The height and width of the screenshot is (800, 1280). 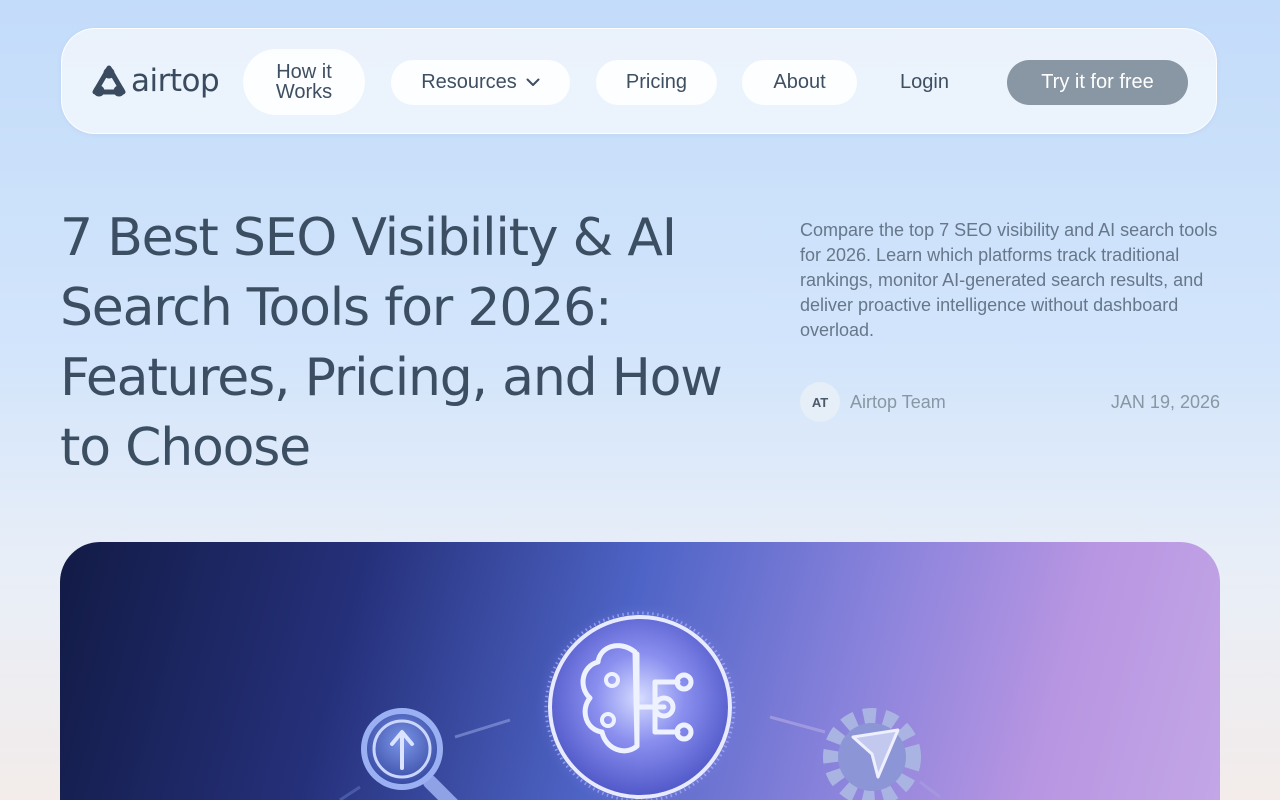 What do you see at coordinates (898, 401) in the screenshot?
I see `author-name: Airtop Team` at bounding box center [898, 401].